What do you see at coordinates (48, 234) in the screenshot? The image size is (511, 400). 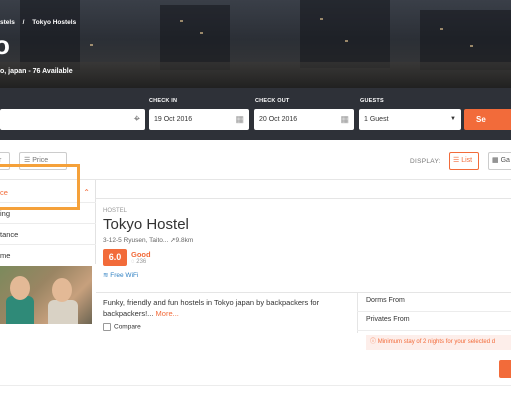 I see `sort-option-distance: tance` at bounding box center [48, 234].